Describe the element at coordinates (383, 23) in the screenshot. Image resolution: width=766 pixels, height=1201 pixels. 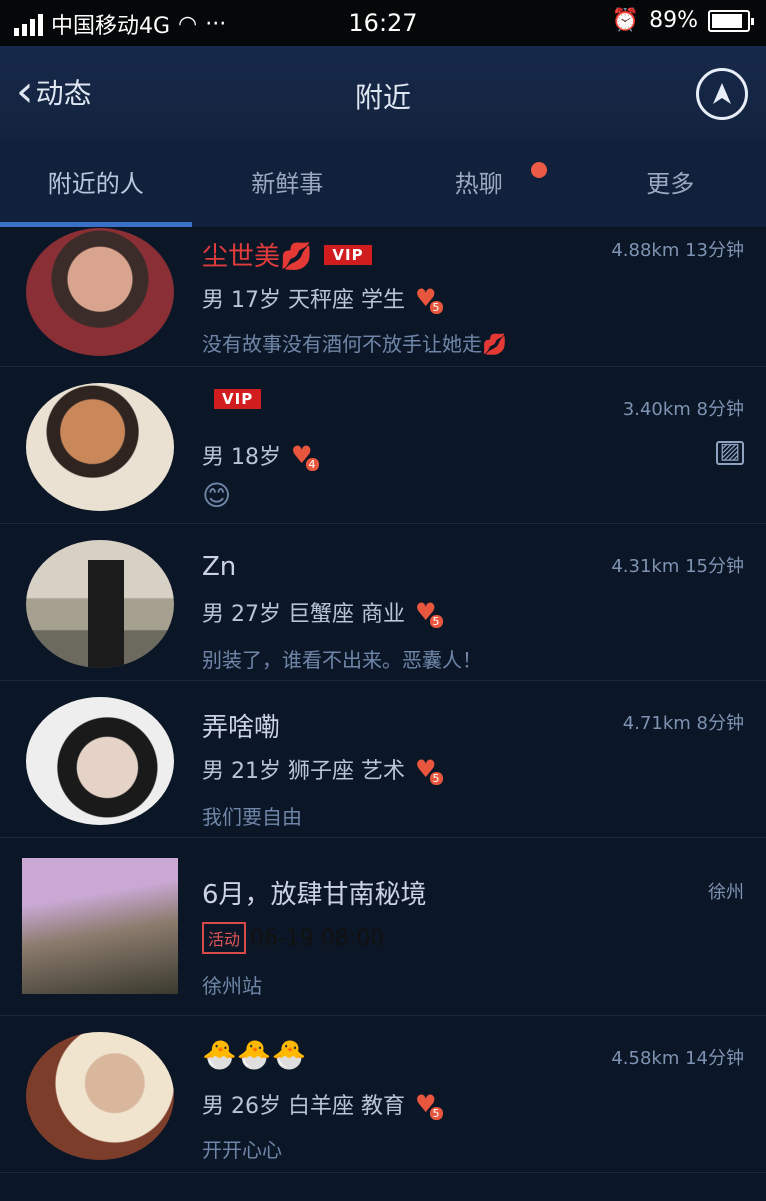
I see `status-bar: 中国移动4G ◠ ··· 16:27 ⏰ 89%` at that location.